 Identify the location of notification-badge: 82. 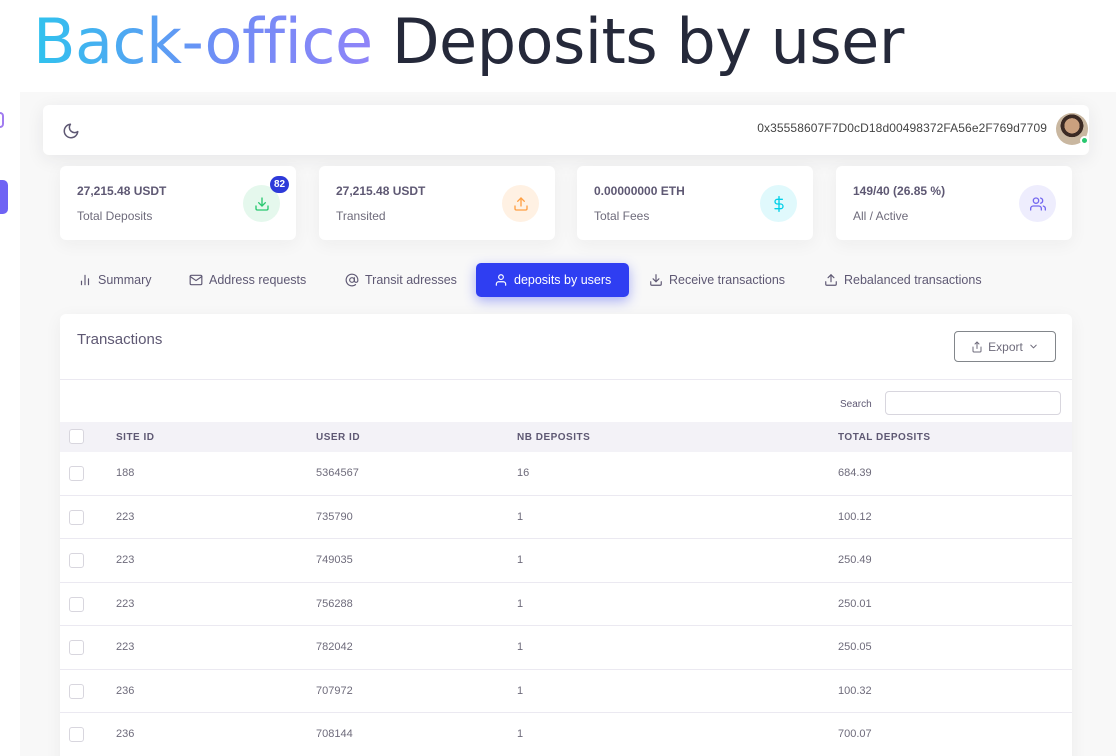
(280, 184).